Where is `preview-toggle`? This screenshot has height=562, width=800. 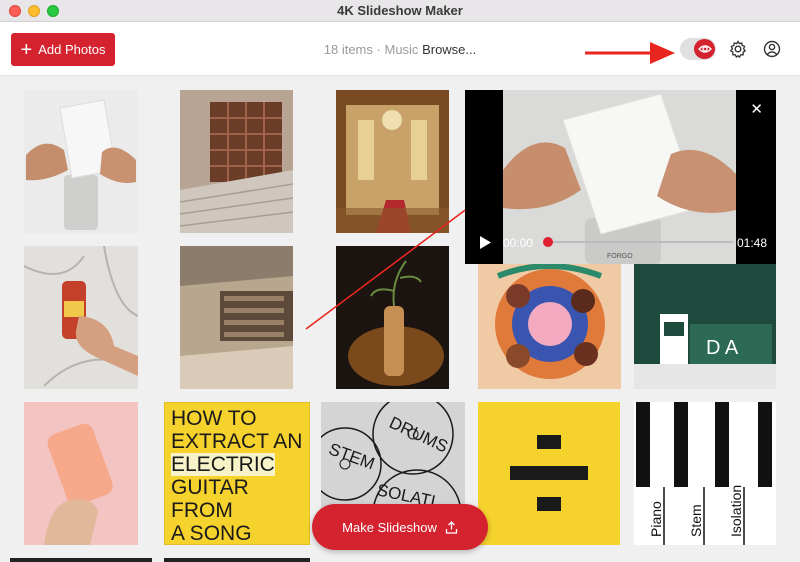
preview-toggle is located at coordinates (698, 49).